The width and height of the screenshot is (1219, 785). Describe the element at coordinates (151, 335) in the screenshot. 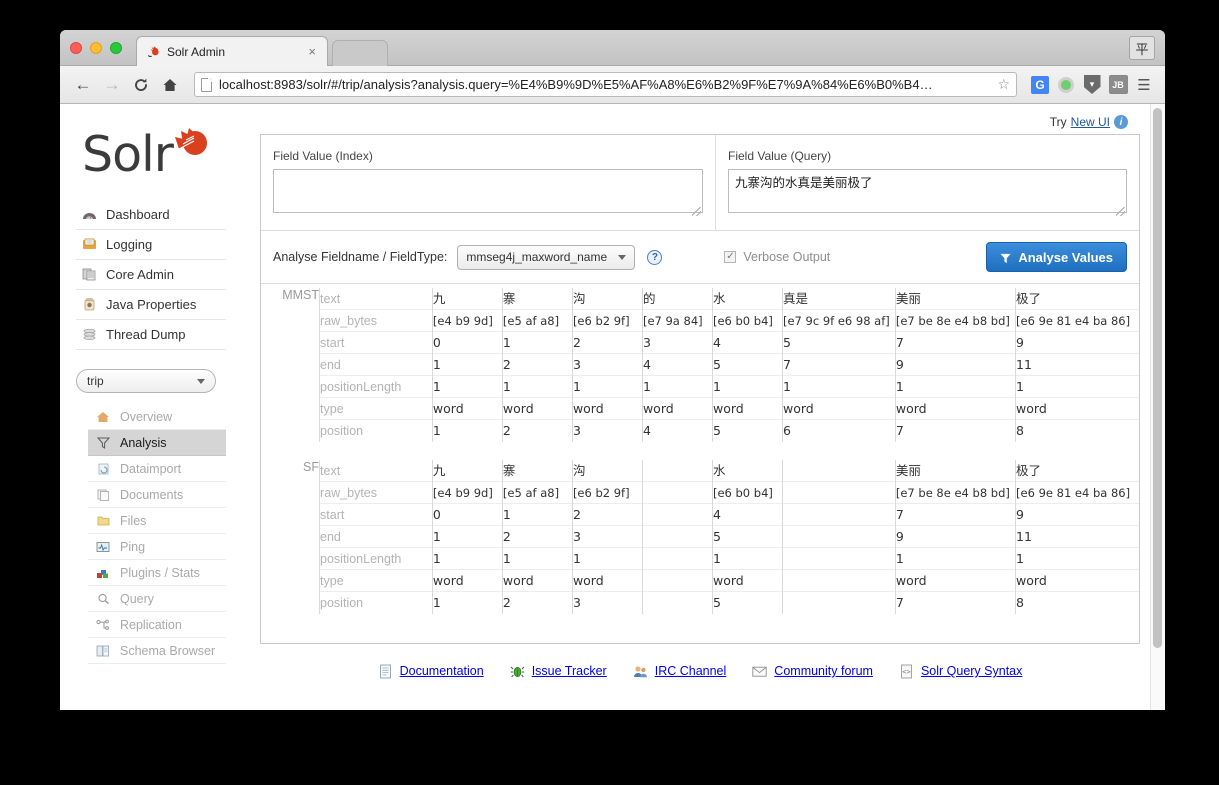

I see `sidebar-item-thread-dump: Thread Dump` at that location.